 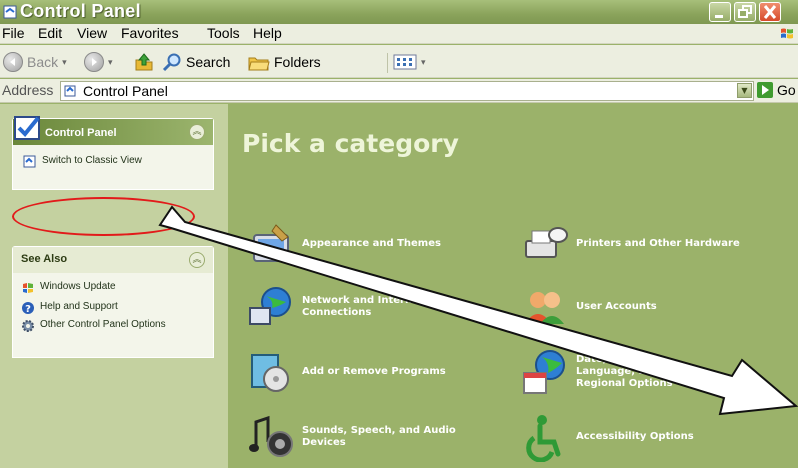 I want to click on go-arrow-icon, so click(x=765, y=90).